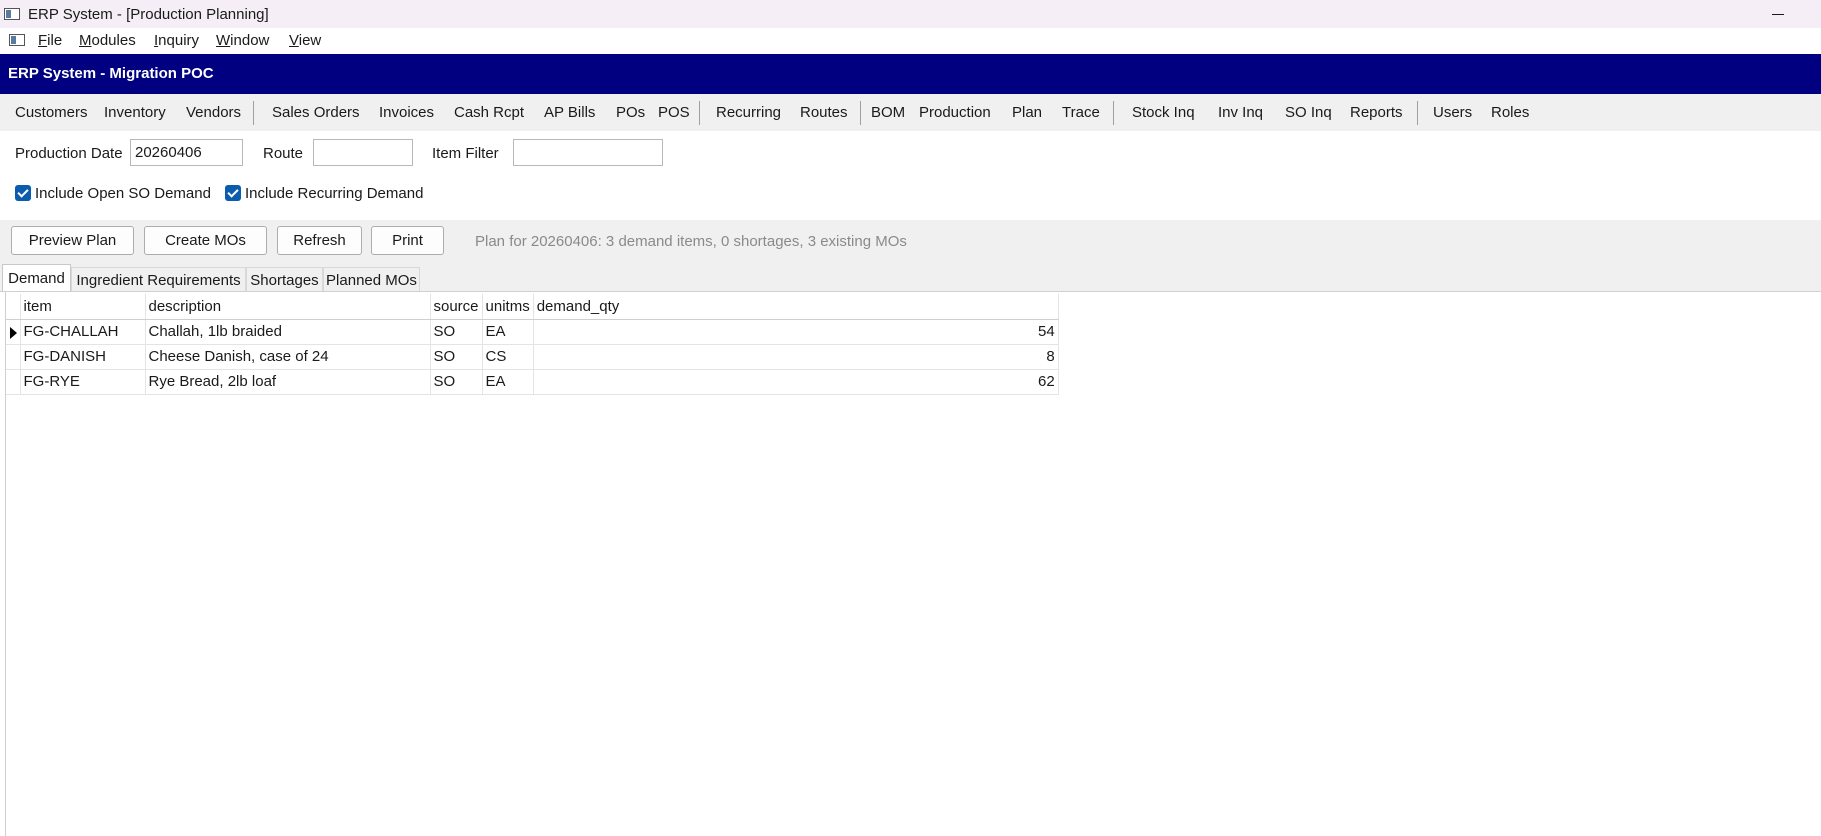  What do you see at coordinates (910, 14) in the screenshot?
I see `title-bar: ERP System - [Production Planning]` at bounding box center [910, 14].